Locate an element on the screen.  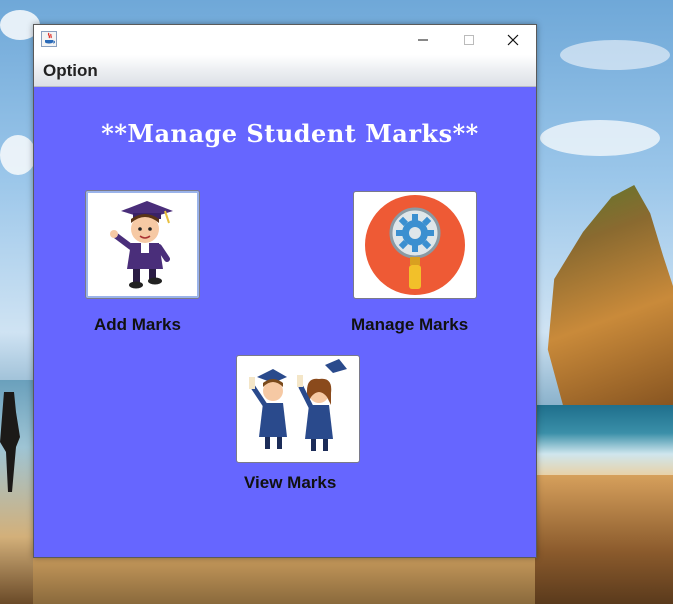
gear-magnifier-icon is located at coordinates (415, 245).